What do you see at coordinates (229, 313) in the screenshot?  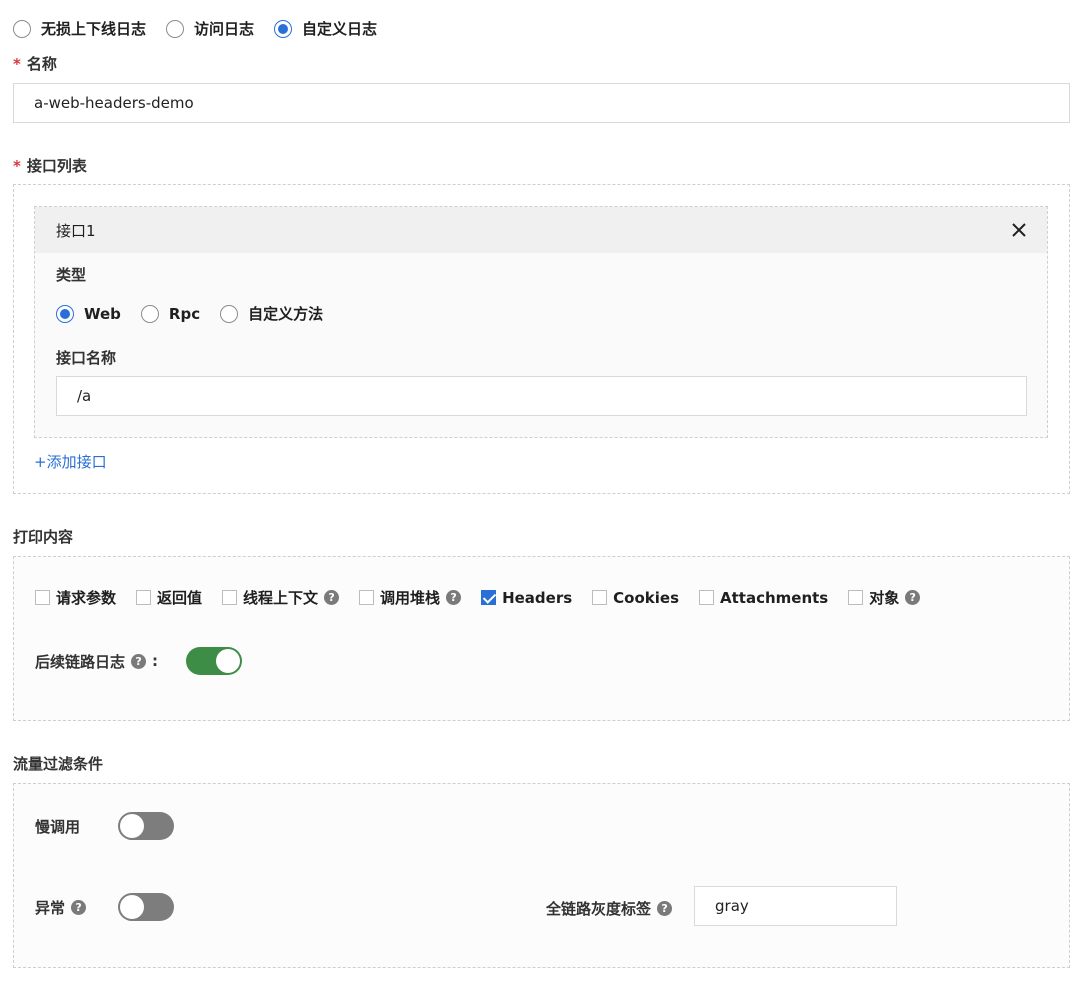 I see `radio-custom-method` at bounding box center [229, 313].